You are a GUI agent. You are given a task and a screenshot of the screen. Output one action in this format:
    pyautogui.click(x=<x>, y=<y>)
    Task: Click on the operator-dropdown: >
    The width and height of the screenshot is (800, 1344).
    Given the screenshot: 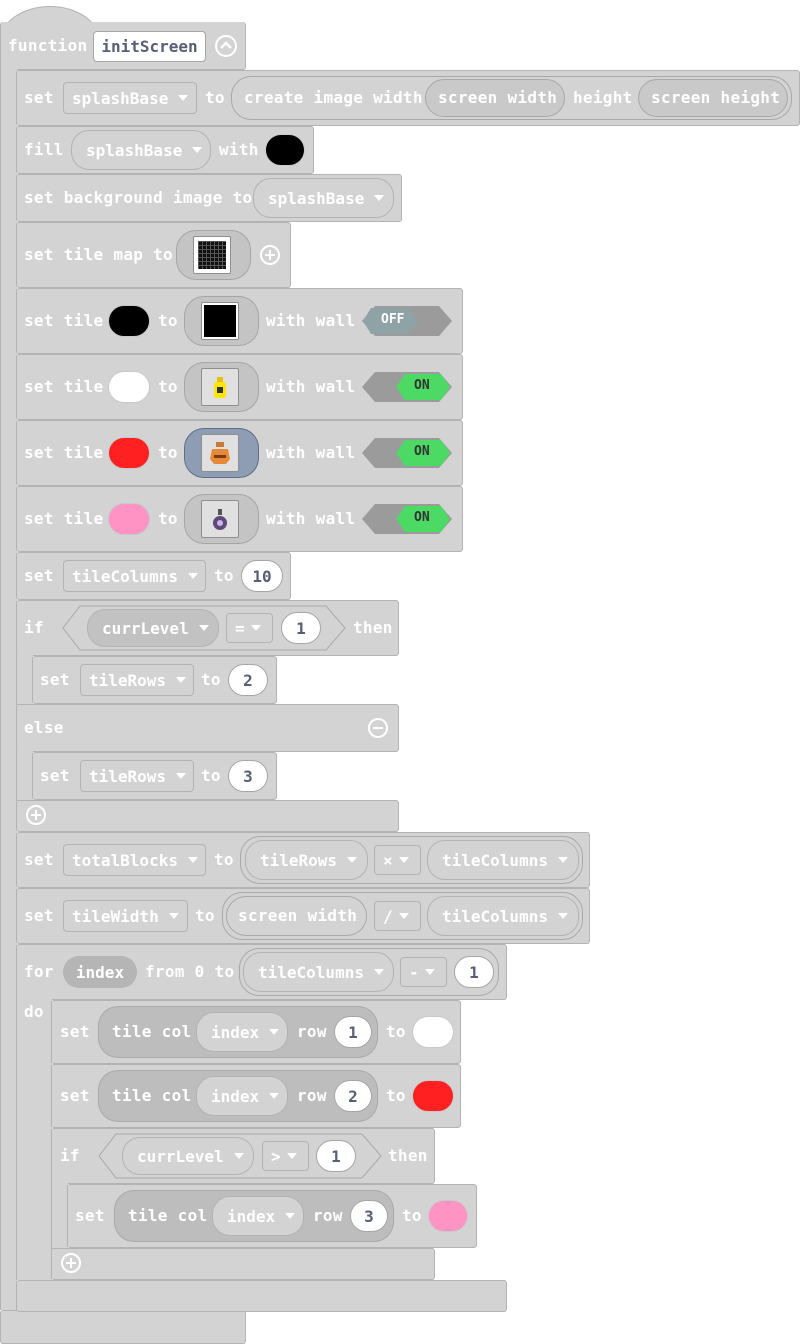 What is the action you would take?
    pyautogui.click(x=285, y=1156)
    